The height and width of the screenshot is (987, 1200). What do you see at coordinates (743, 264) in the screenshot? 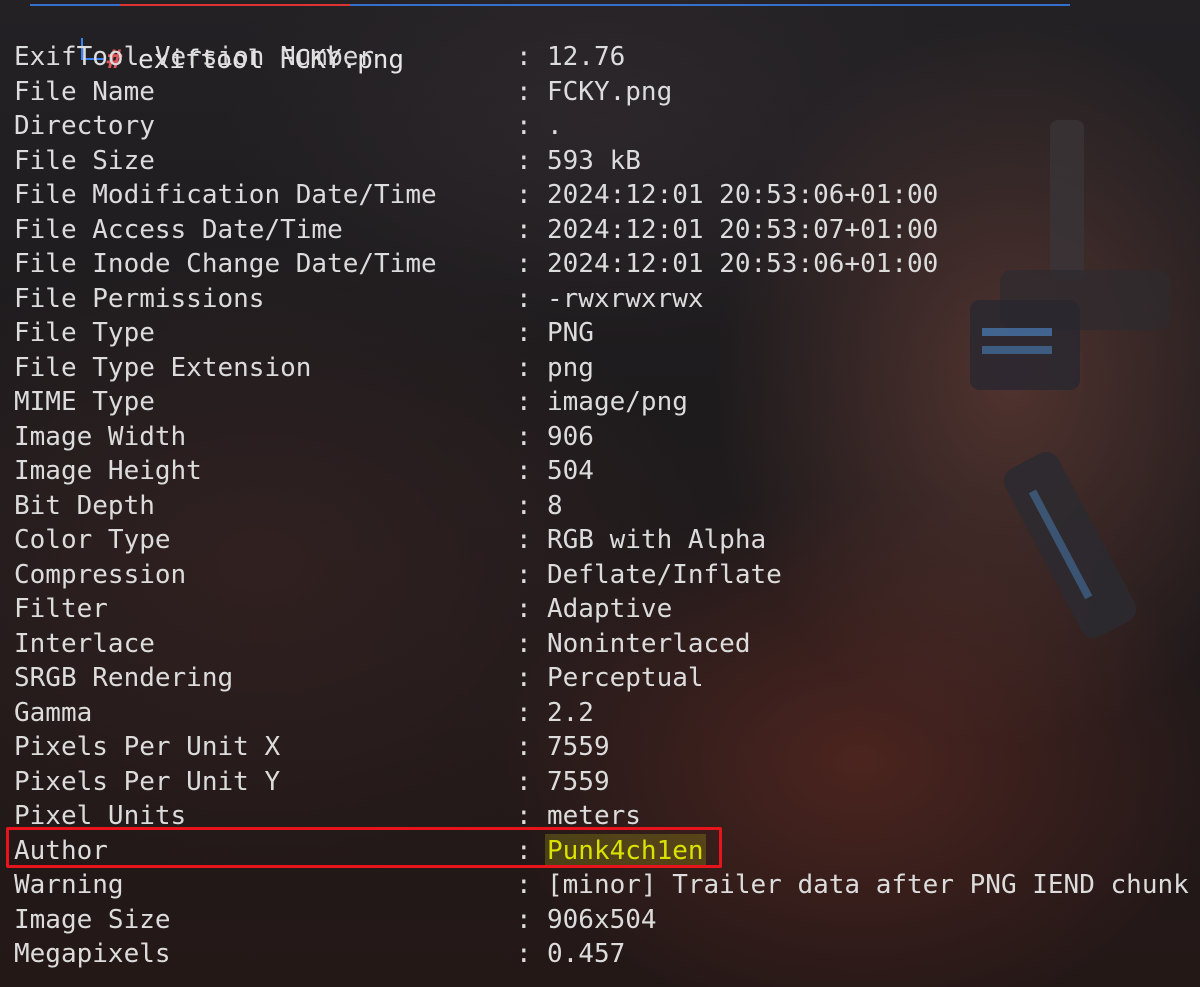
I see `field-value: 2024:12:01 20:53:06+01:00` at bounding box center [743, 264].